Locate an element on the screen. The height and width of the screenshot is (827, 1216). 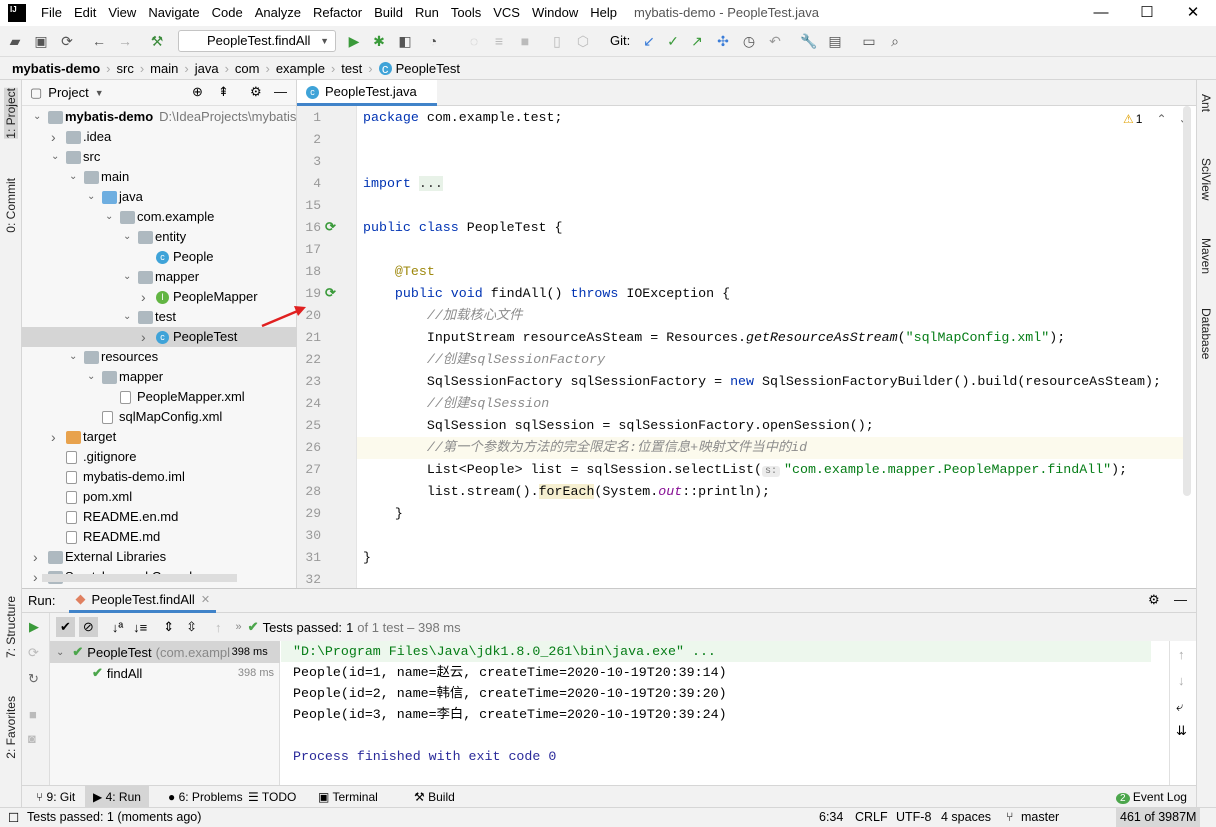
scroll-to-end-icon: ⇊ is located at coordinates (1181, 731).